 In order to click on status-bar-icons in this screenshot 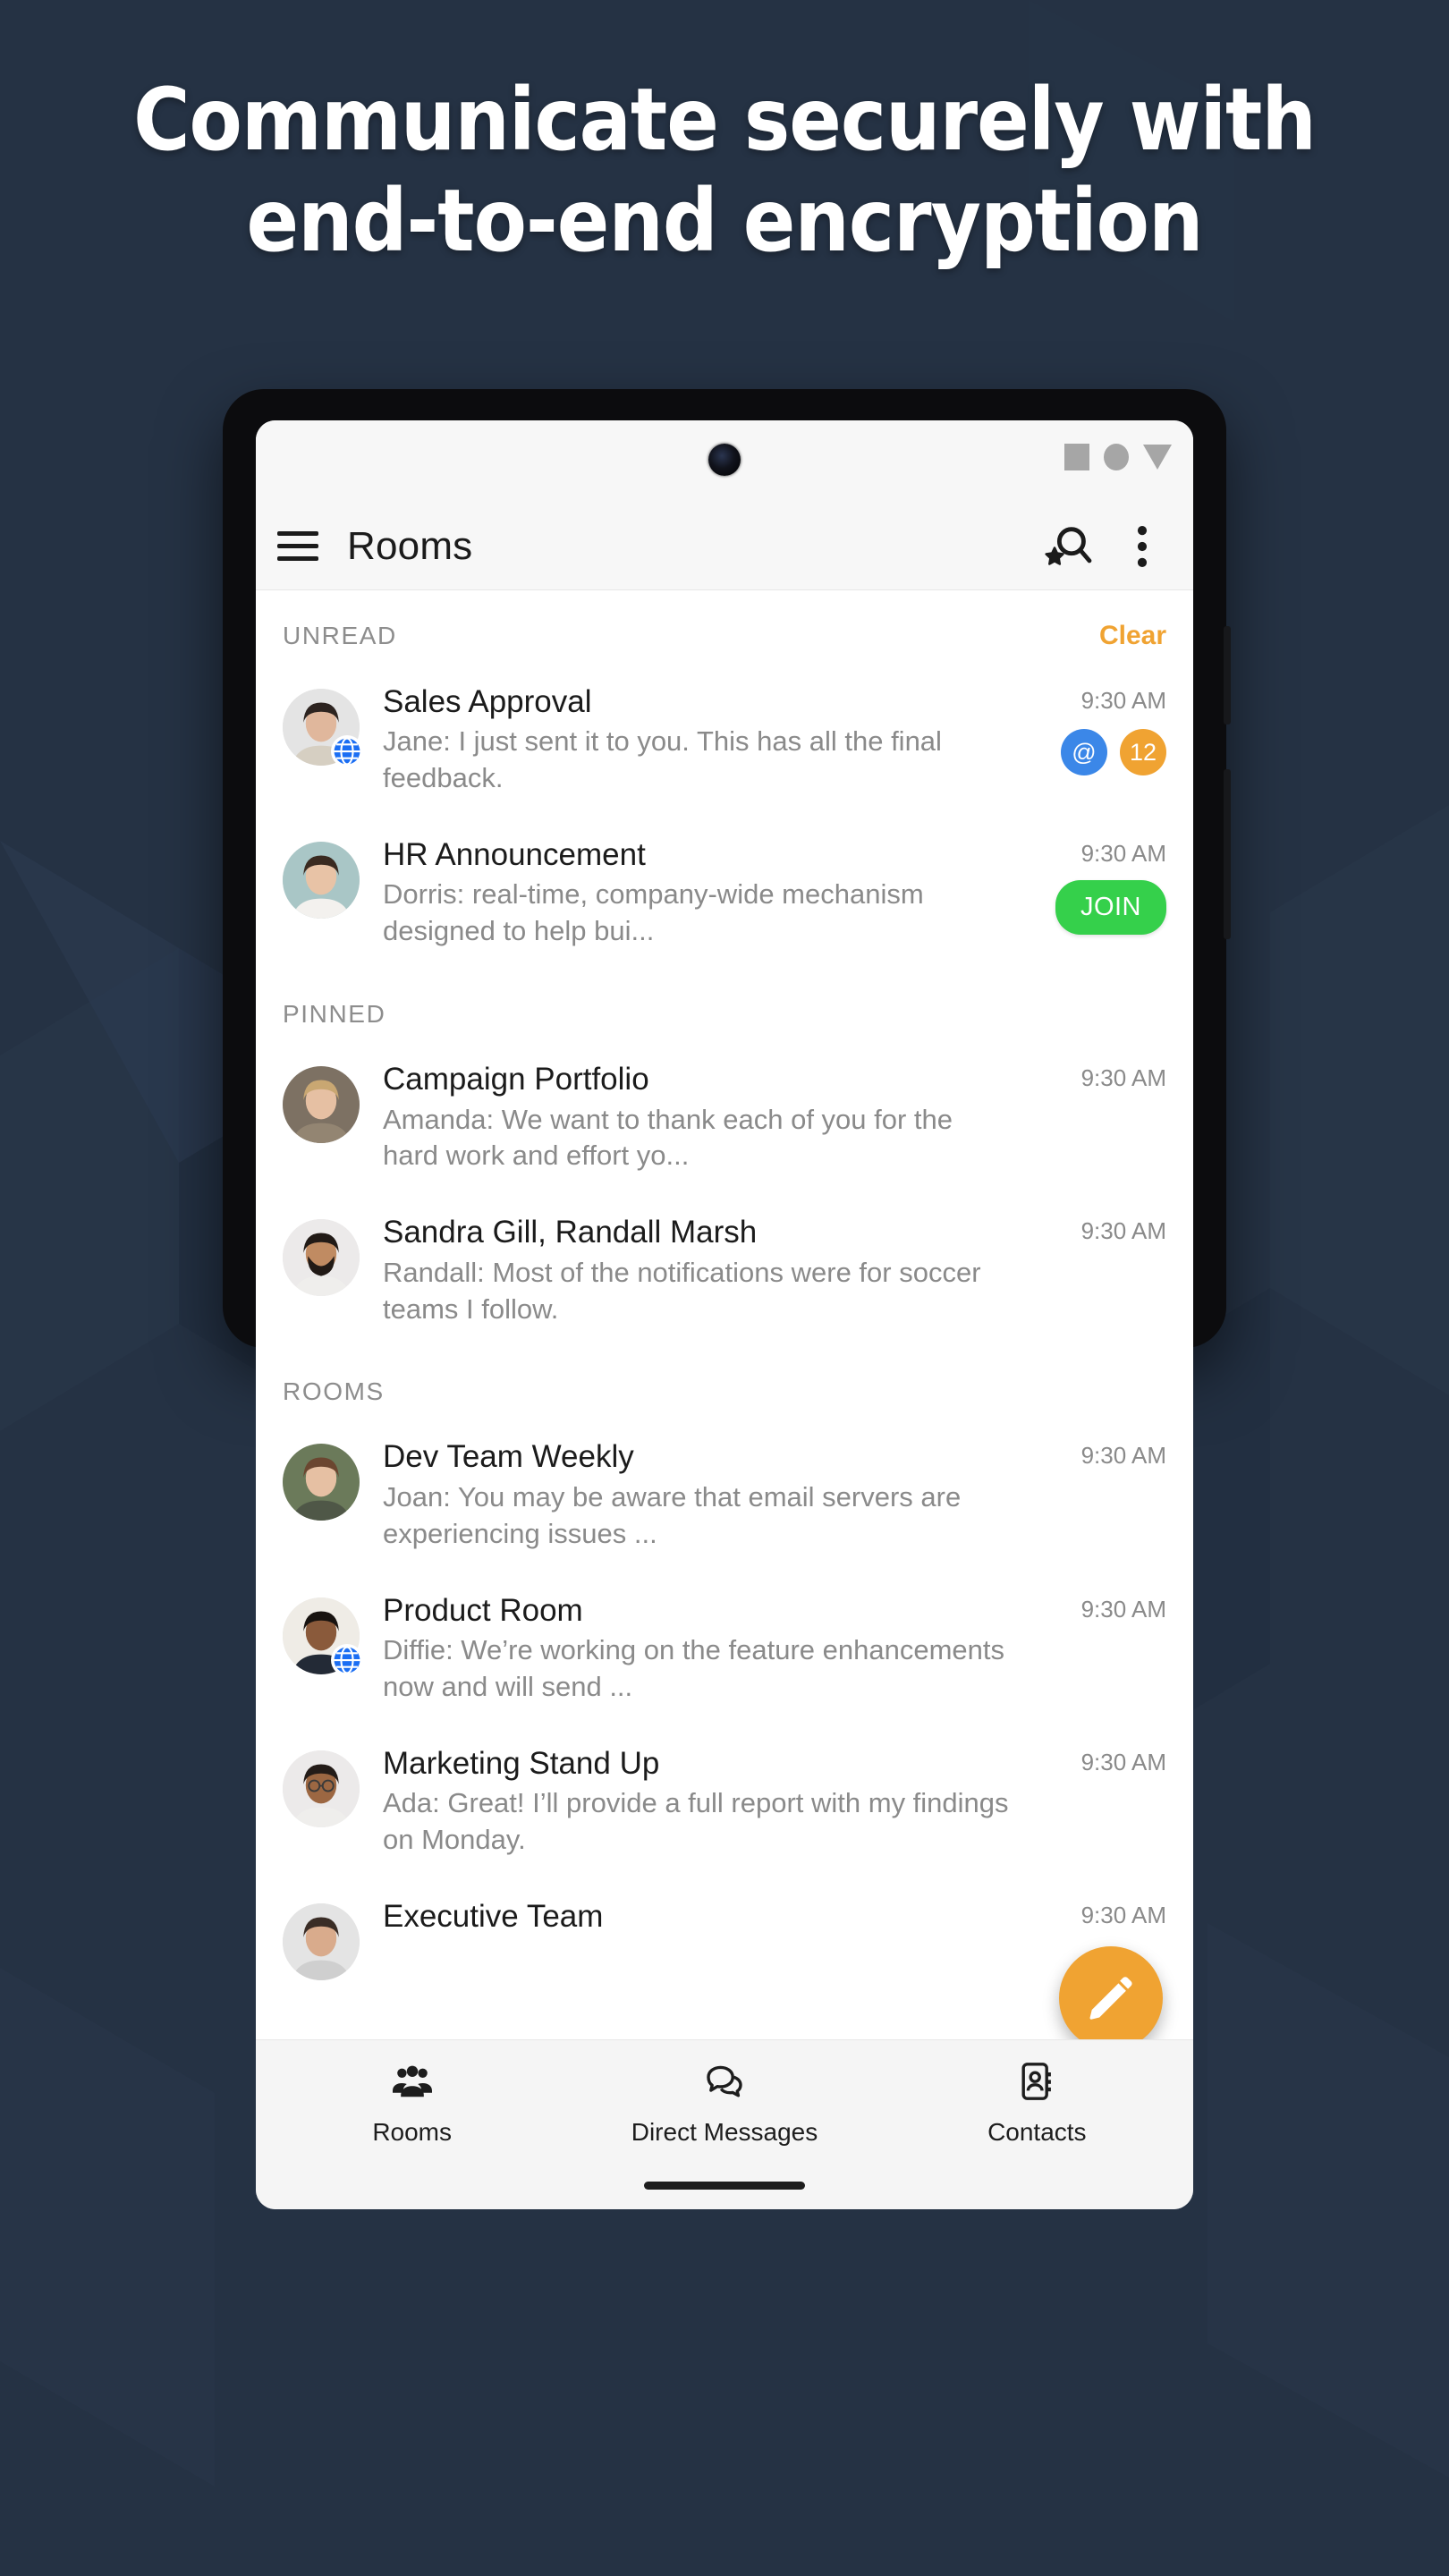, I will do `click(1118, 457)`.